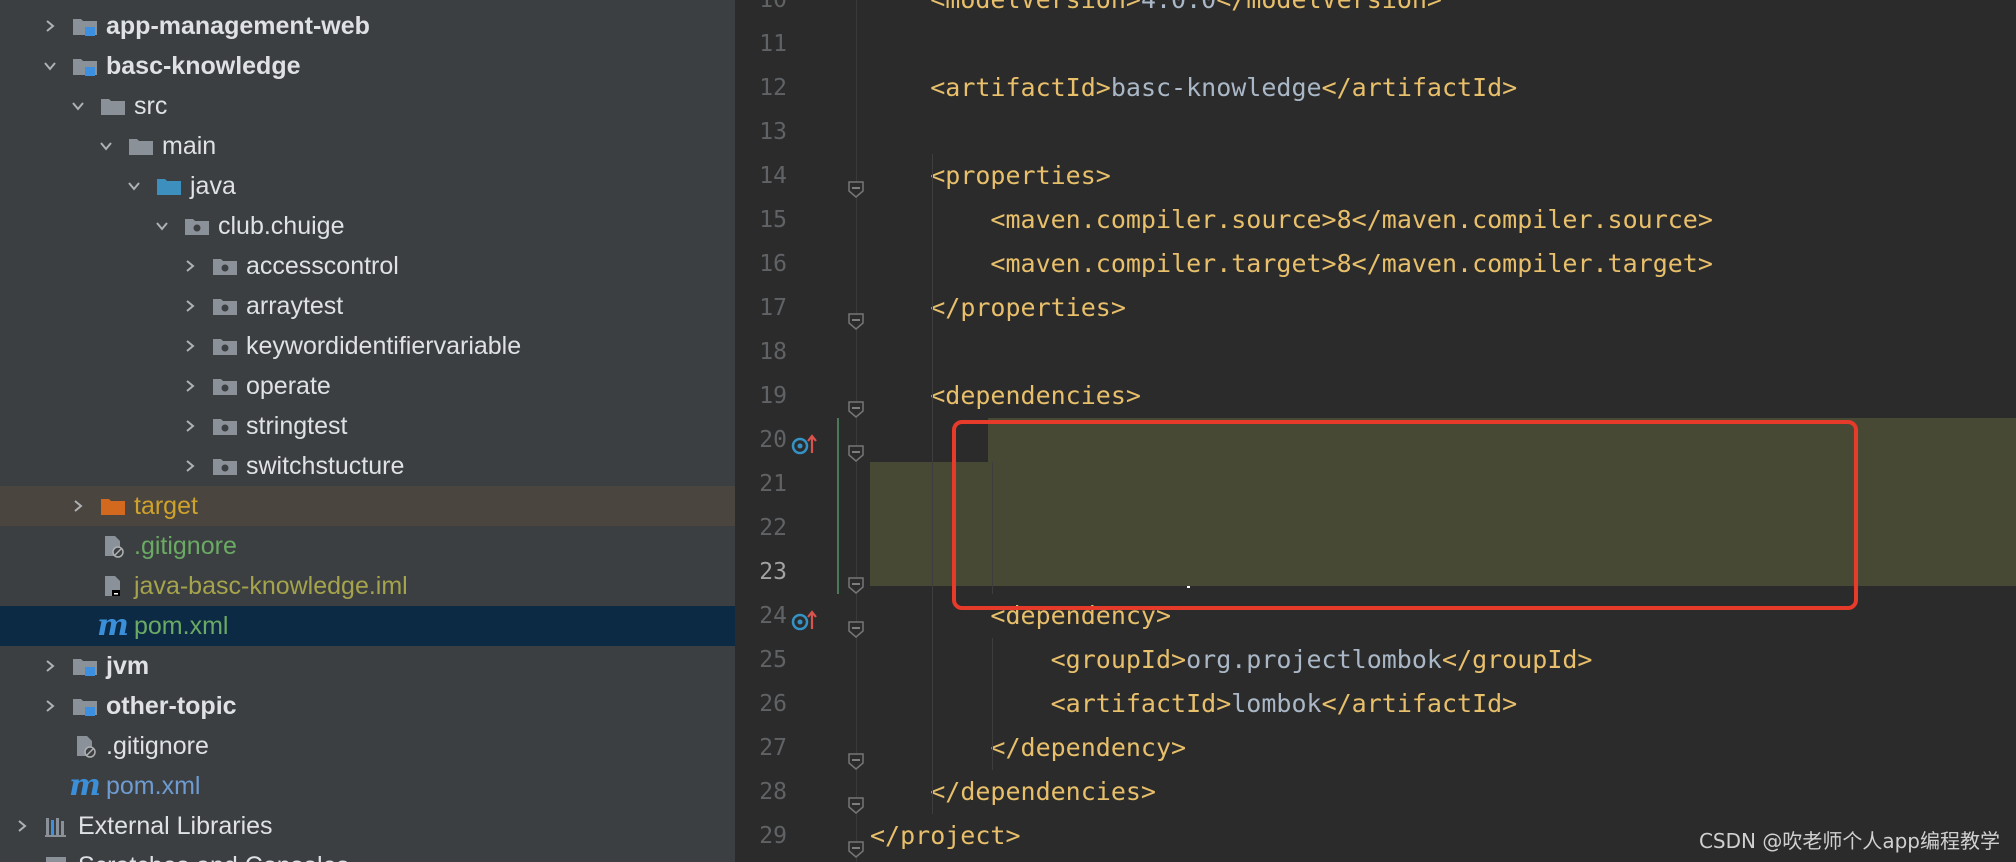  What do you see at coordinates (85, 26) in the screenshot?
I see `module-folder-icon` at bounding box center [85, 26].